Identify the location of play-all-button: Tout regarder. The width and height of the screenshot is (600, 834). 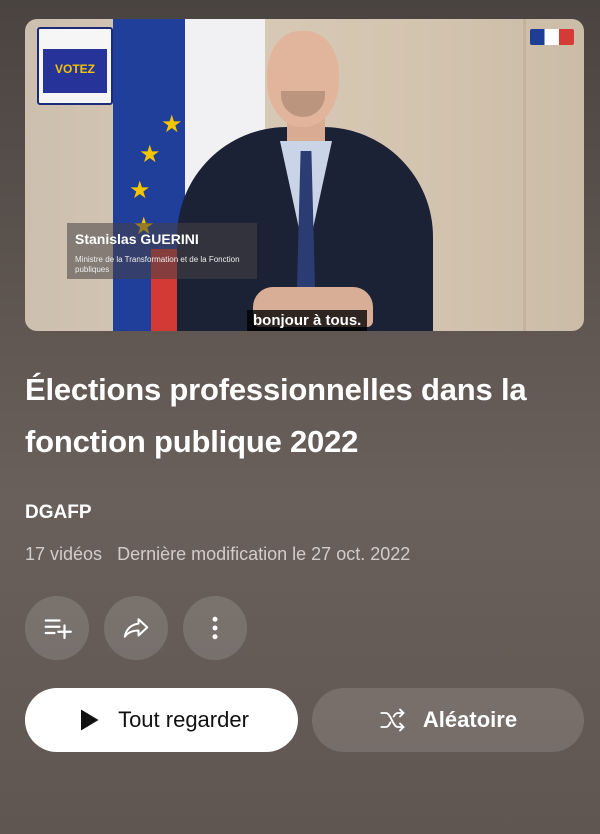
(161, 720).